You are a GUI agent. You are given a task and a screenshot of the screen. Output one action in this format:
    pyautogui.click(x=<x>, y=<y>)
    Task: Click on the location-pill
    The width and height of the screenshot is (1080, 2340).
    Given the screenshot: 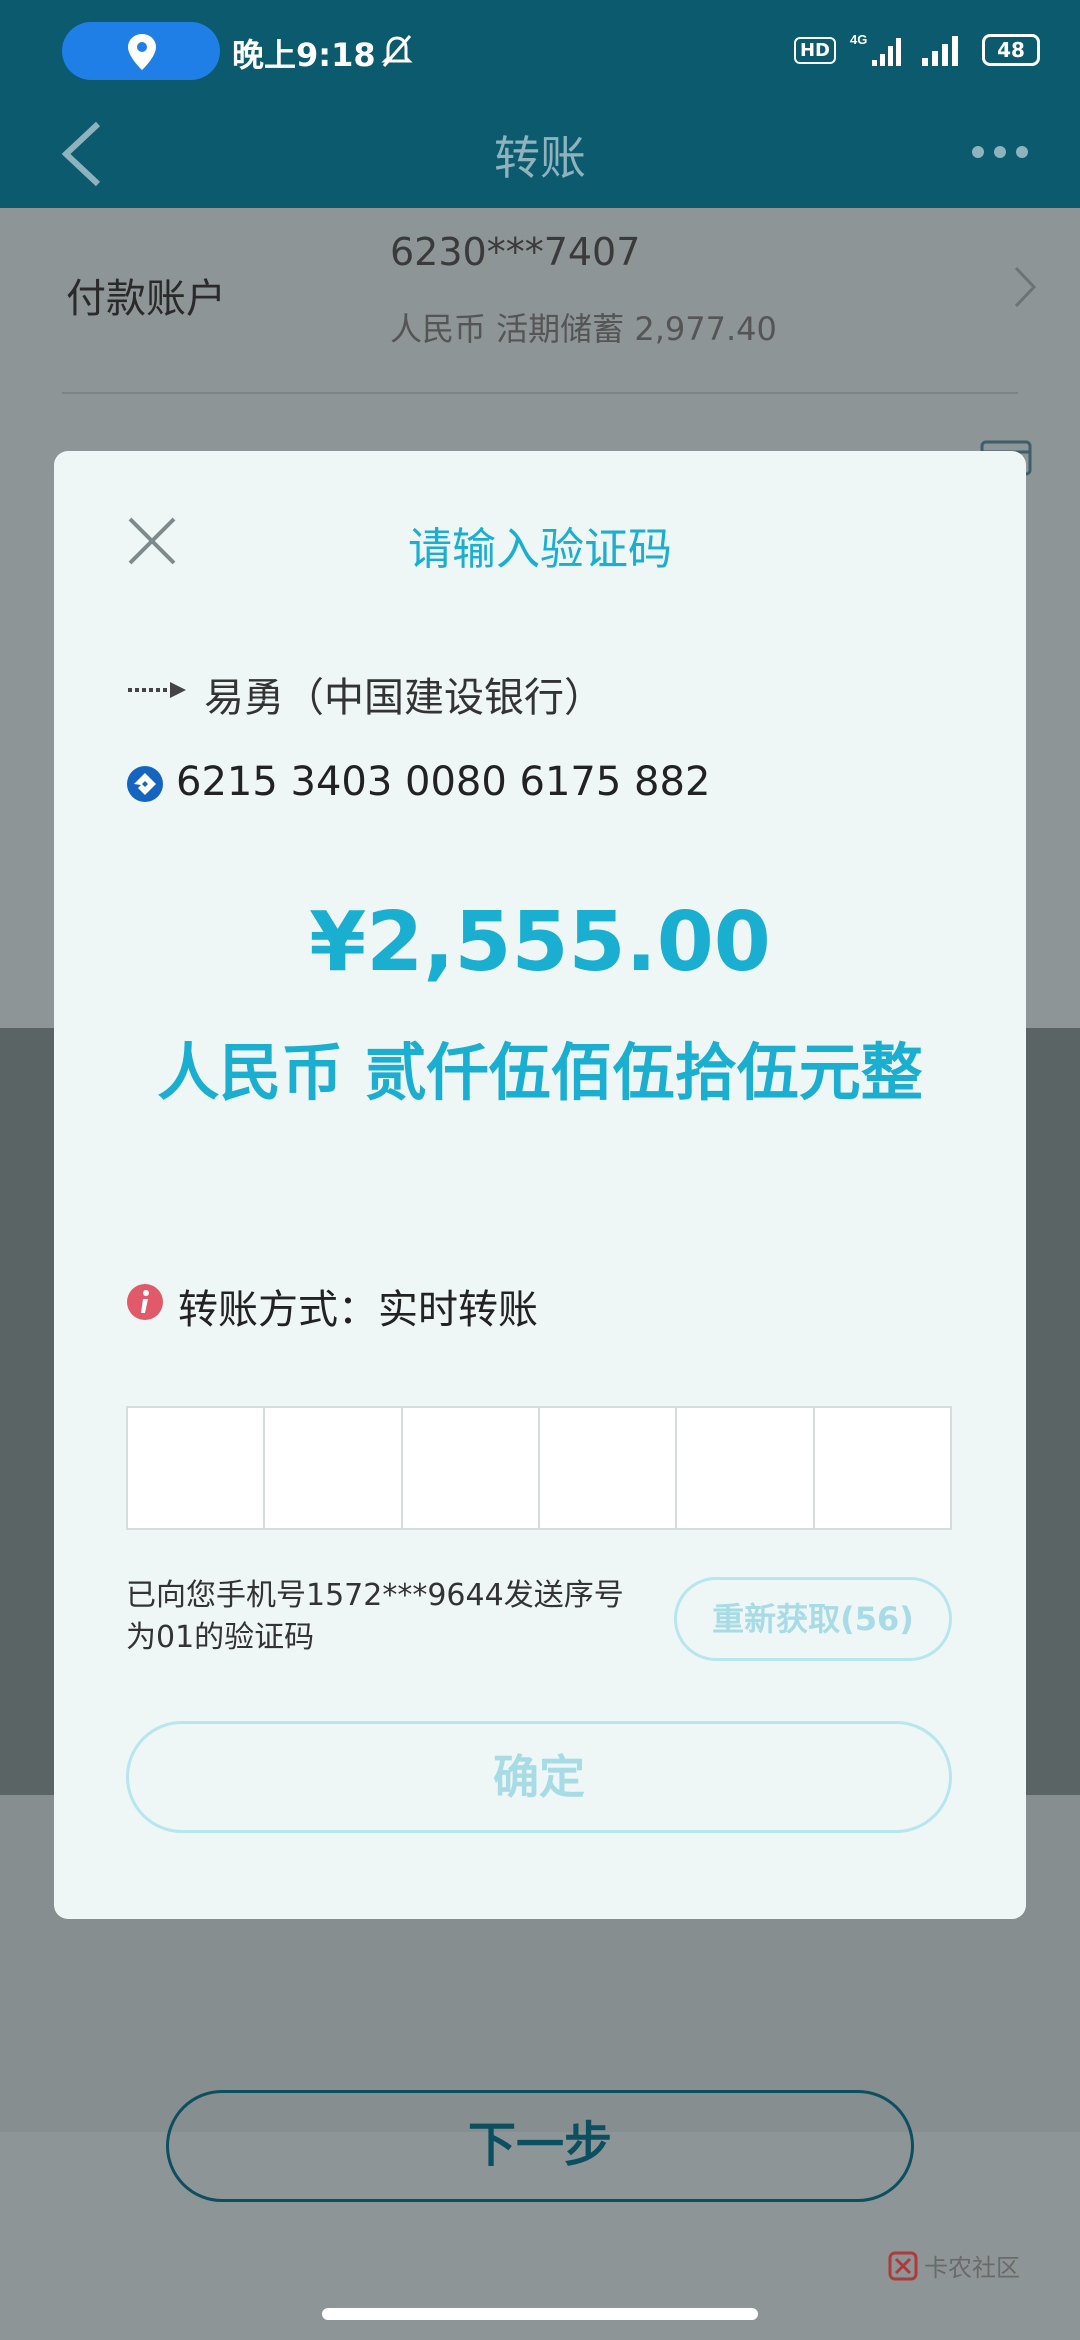 What is the action you would take?
    pyautogui.click(x=141, y=51)
    